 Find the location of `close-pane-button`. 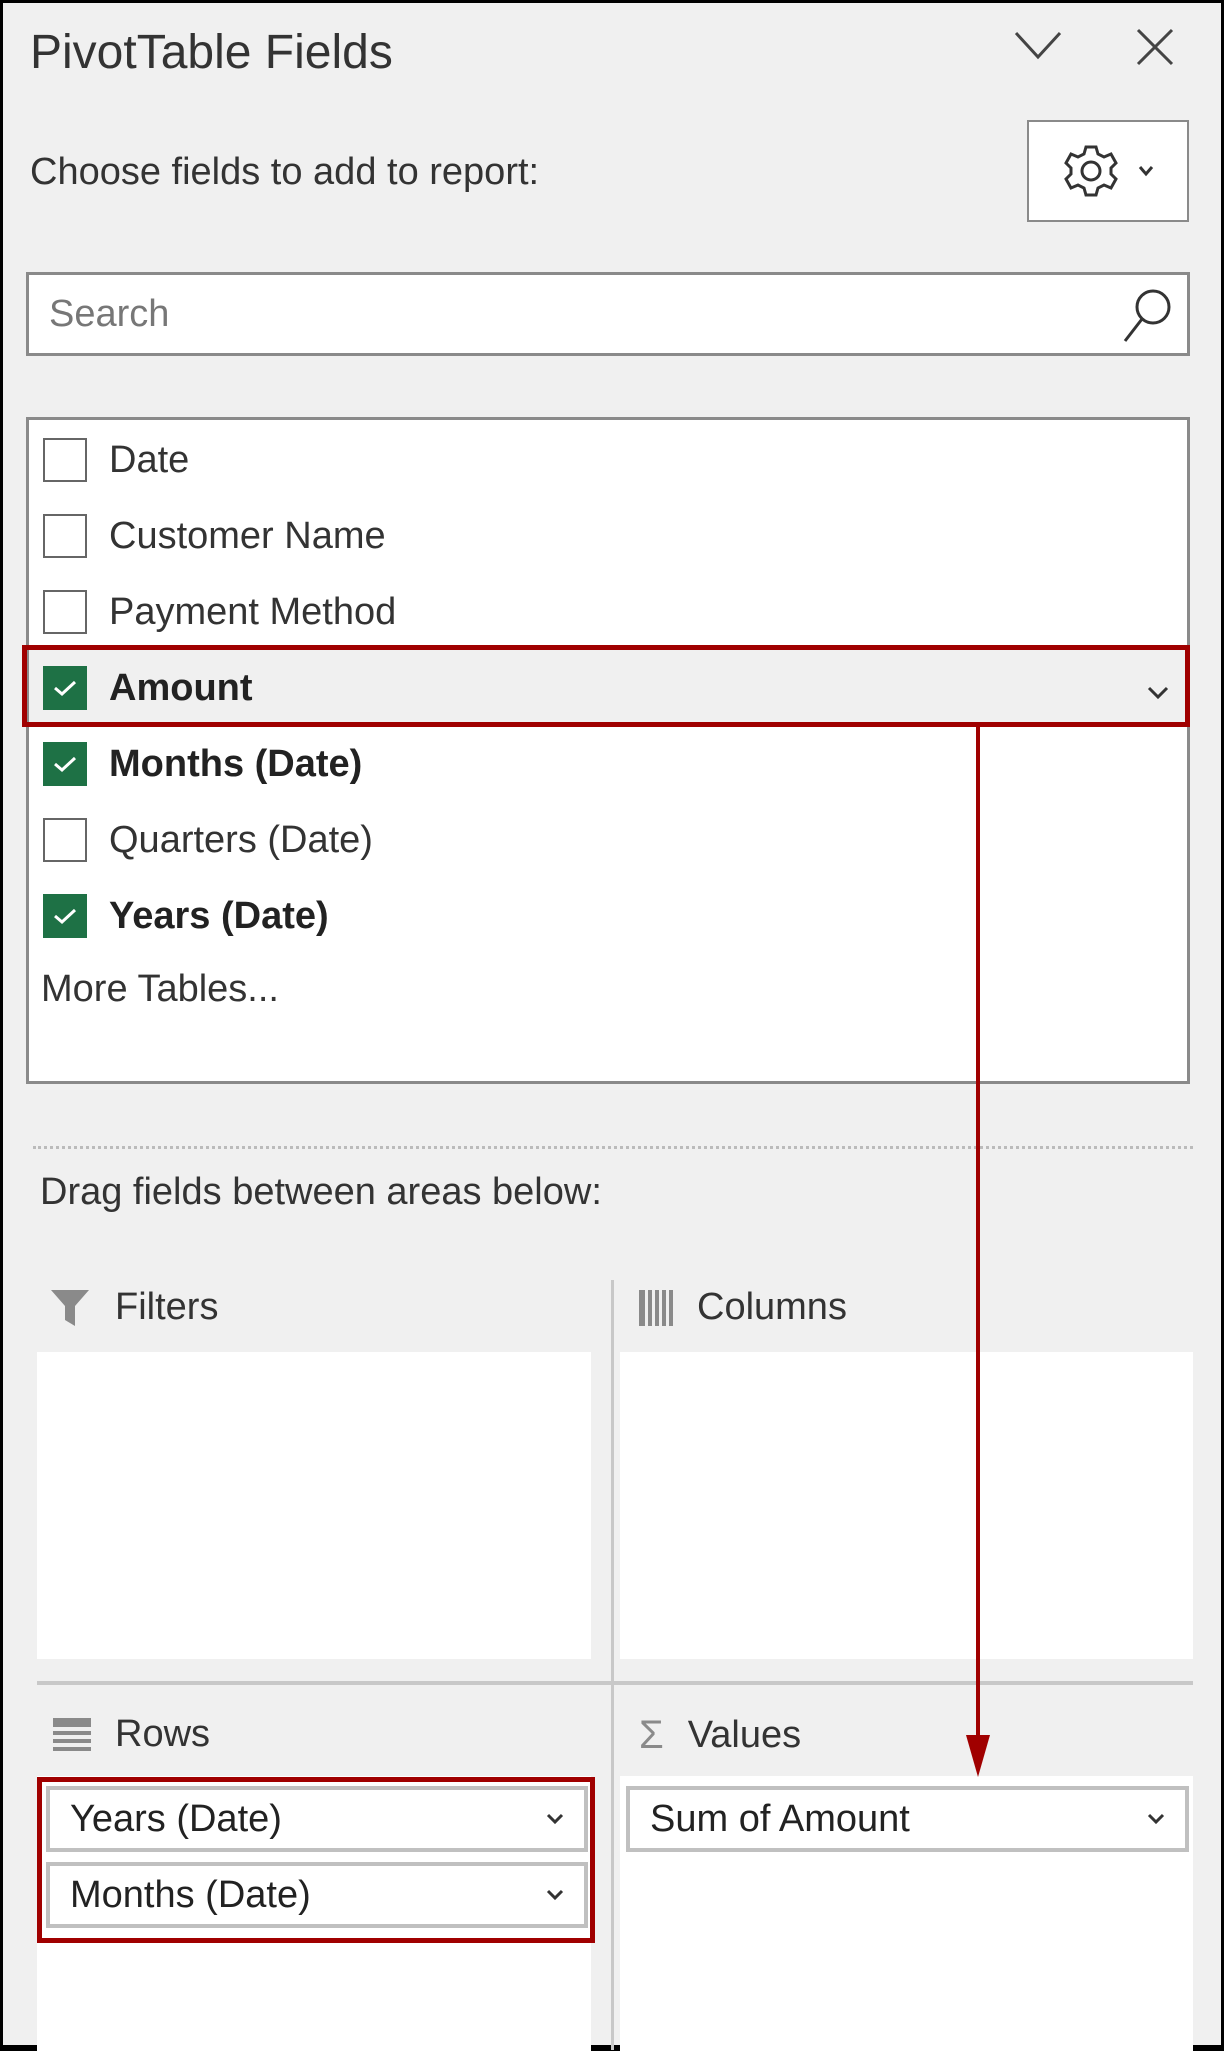

close-pane-button is located at coordinates (1155, 52).